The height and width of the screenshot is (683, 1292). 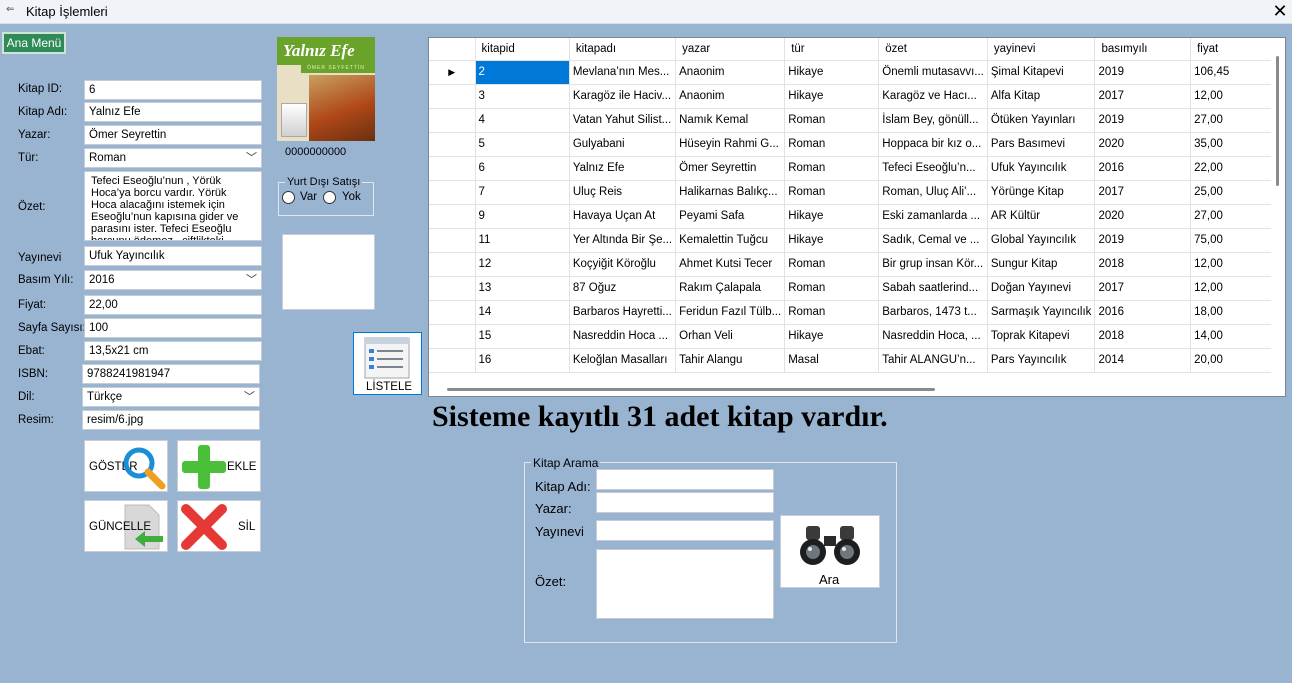 What do you see at coordinates (522, 336) in the screenshot?
I see `table-cell: 15` at bounding box center [522, 336].